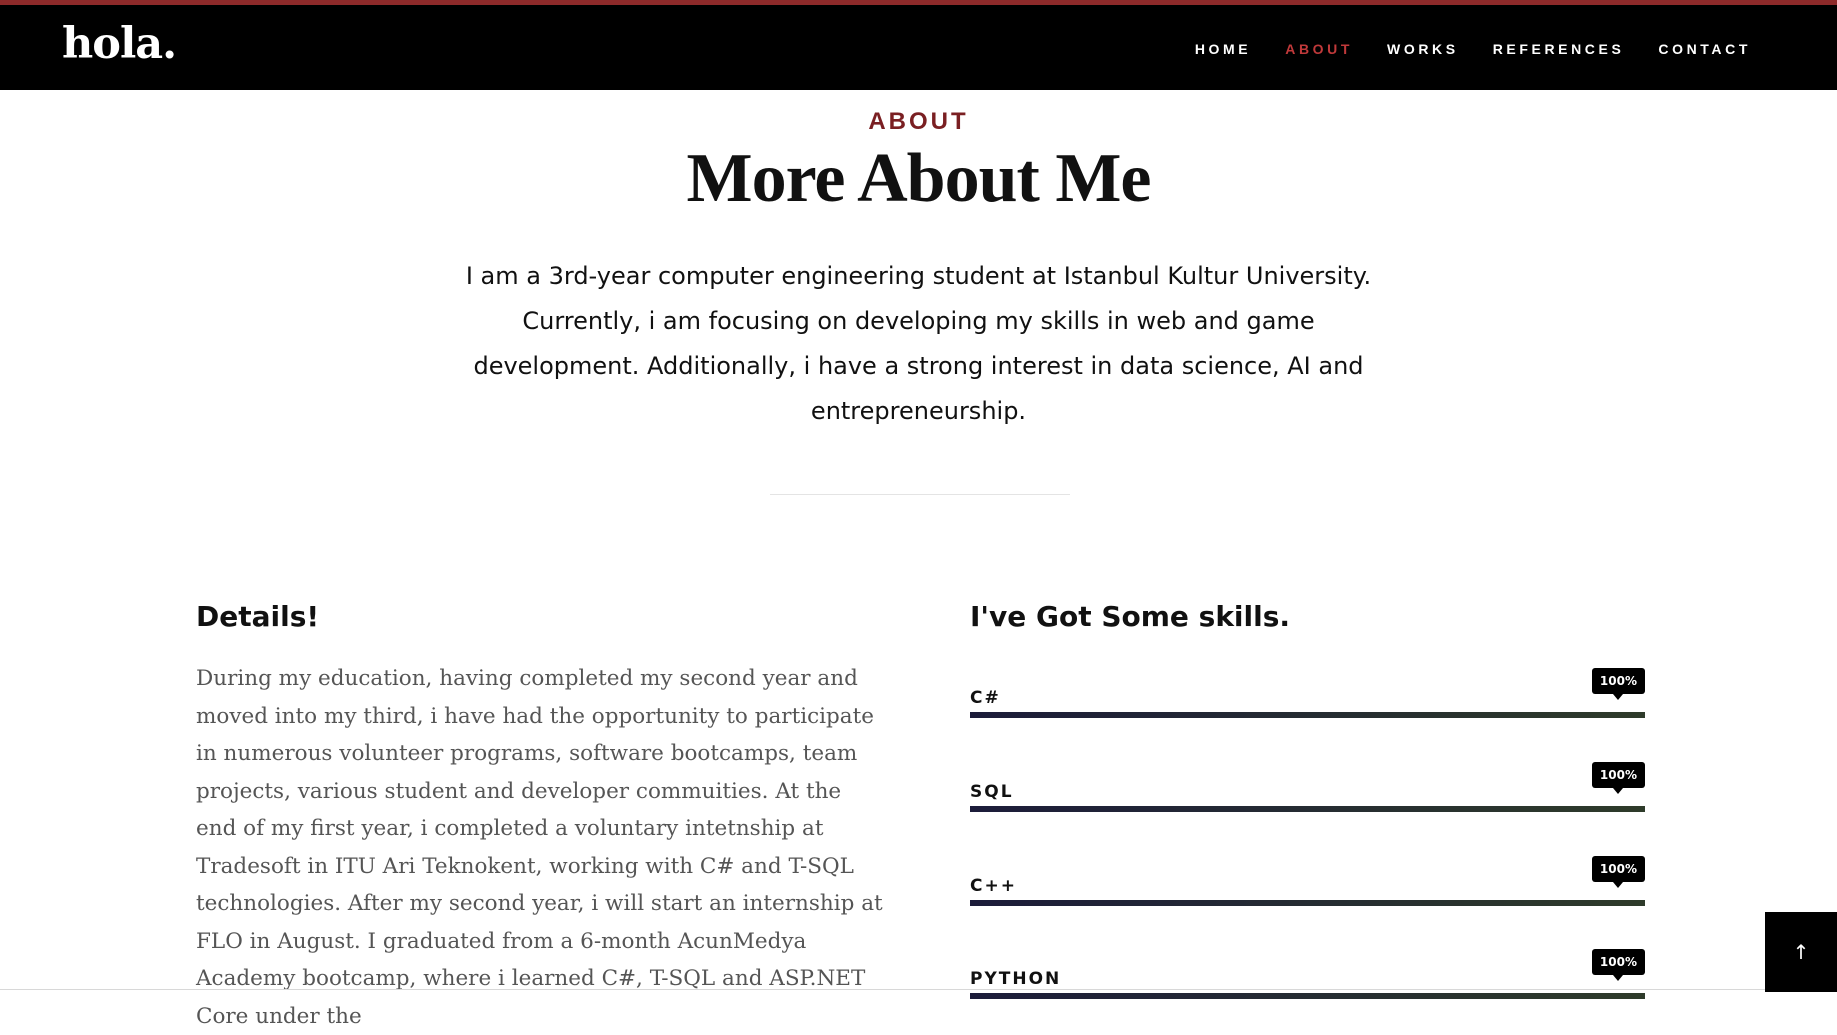 The height and width of the screenshot is (1035, 1837). What do you see at coordinates (258, 616) in the screenshot?
I see `details-heading: Details!` at bounding box center [258, 616].